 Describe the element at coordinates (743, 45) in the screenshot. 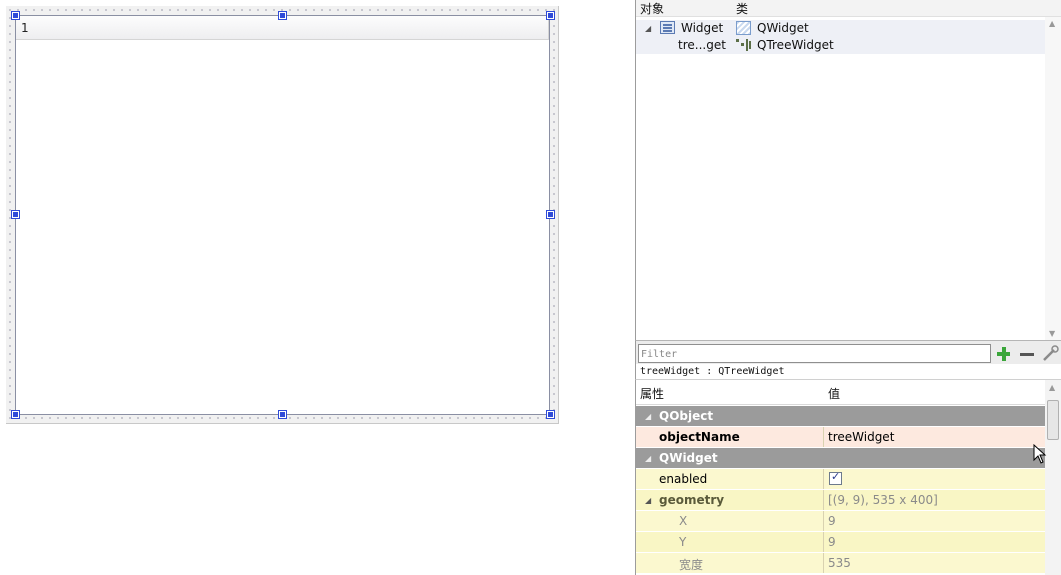

I see `qtreewidget-icon` at that location.